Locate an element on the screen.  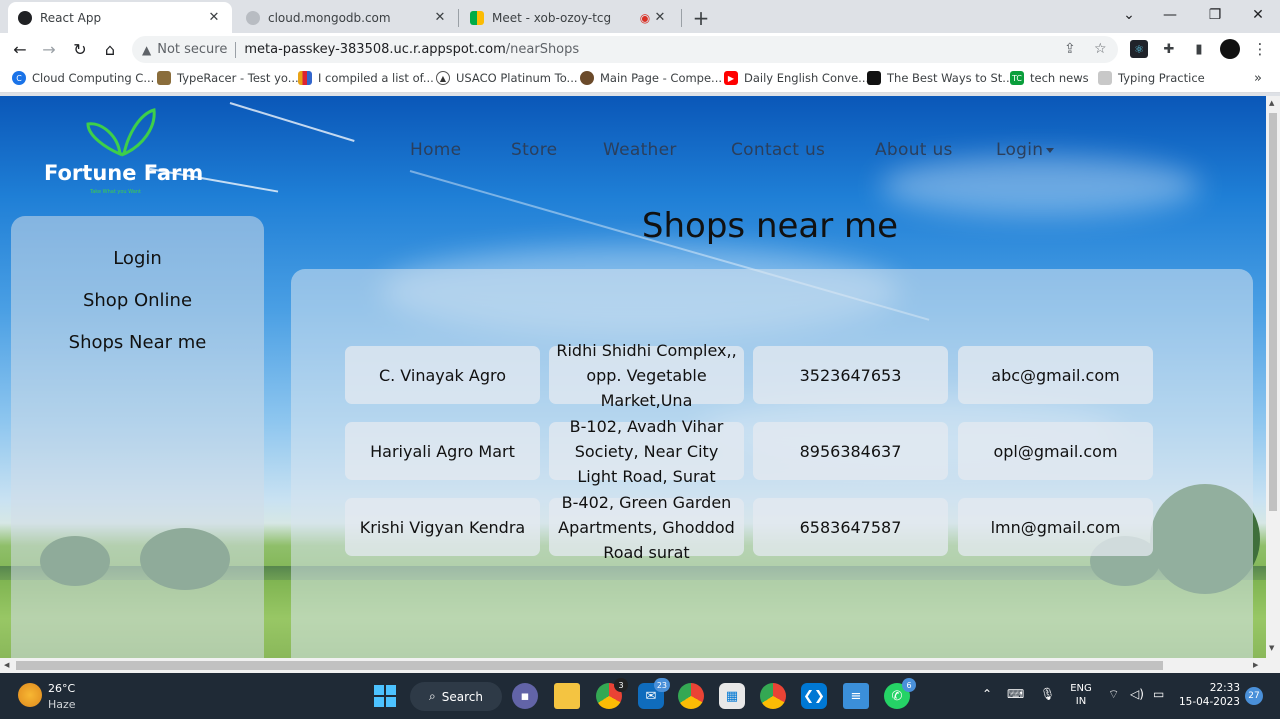
nav-contact-us: Contact us is located at coordinates (778, 150).